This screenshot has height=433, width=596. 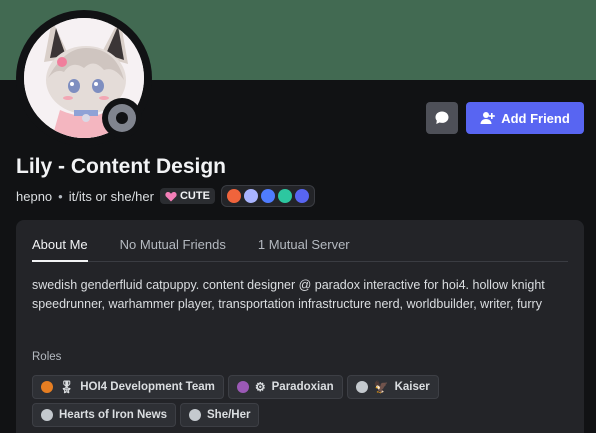 What do you see at coordinates (381, 387) in the screenshot?
I see `role-emblem-icon: 🦅` at bounding box center [381, 387].